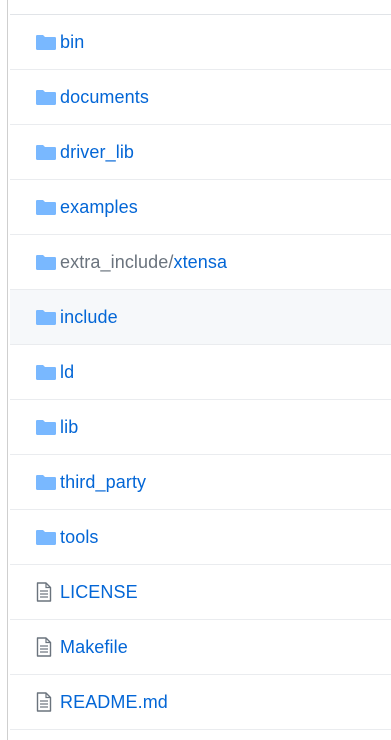  Describe the element at coordinates (94, 647) in the screenshot. I see `entry-name: Makefile` at that location.